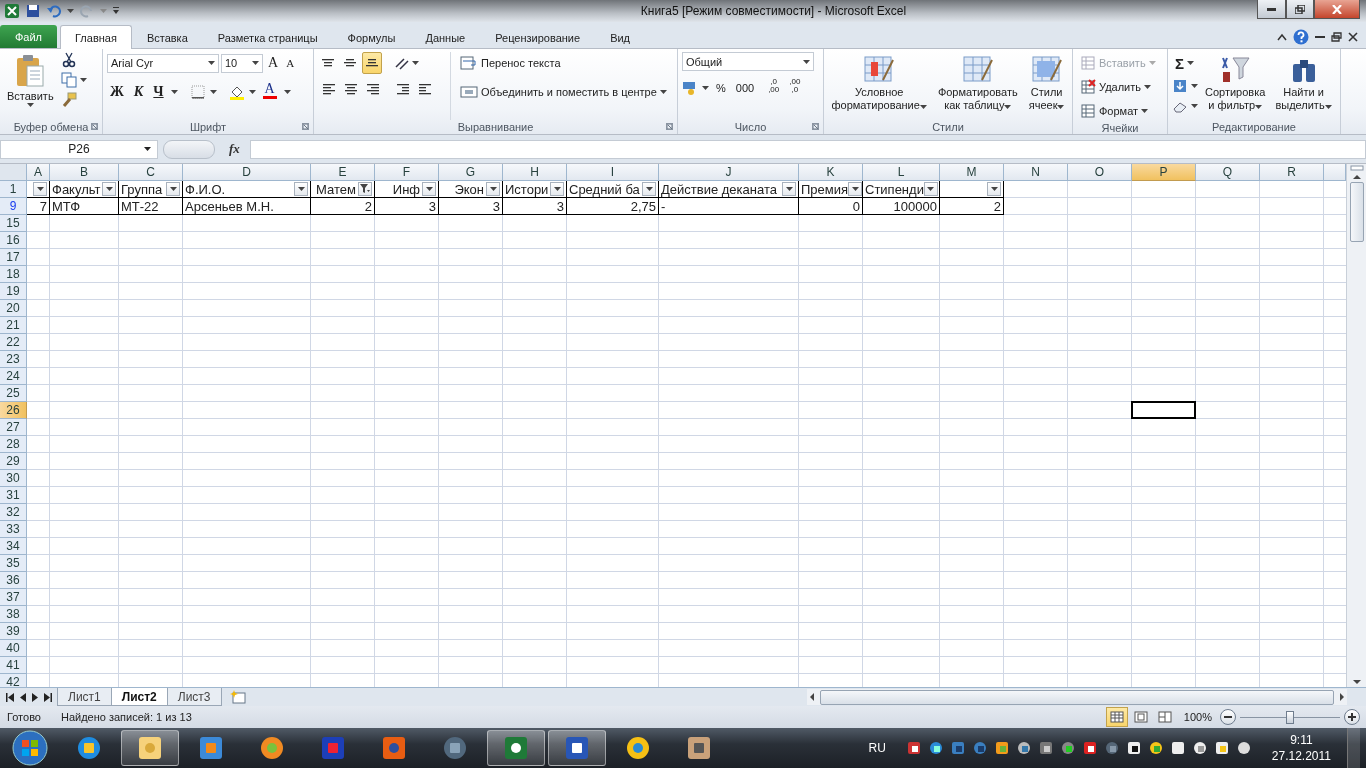  What do you see at coordinates (13, 359) in the screenshot?
I see `row-header: 23` at bounding box center [13, 359].